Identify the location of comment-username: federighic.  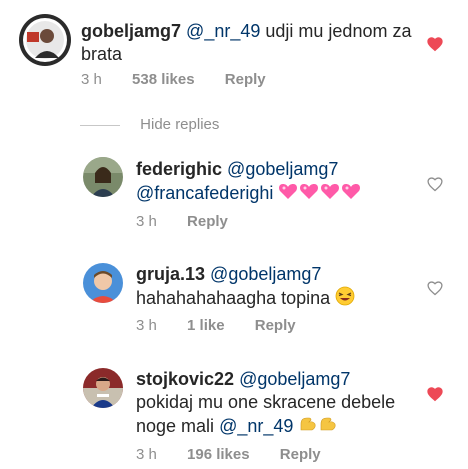
(179, 169).